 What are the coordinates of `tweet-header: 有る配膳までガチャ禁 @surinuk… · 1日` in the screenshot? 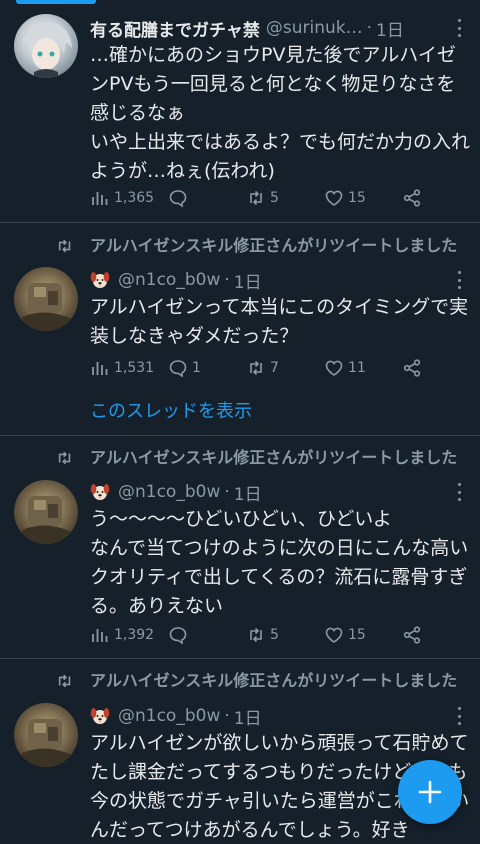 It's located at (280, 28).